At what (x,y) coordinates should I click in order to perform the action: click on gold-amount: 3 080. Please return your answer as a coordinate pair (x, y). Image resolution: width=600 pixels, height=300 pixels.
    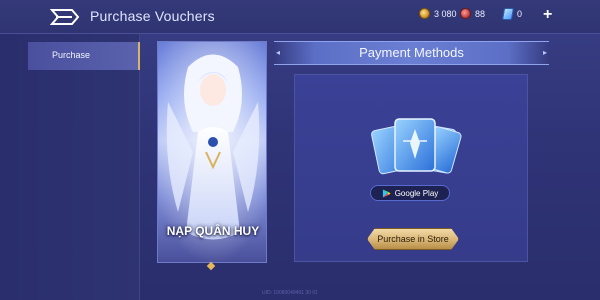
    Looking at the image, I should click on (445, 13).